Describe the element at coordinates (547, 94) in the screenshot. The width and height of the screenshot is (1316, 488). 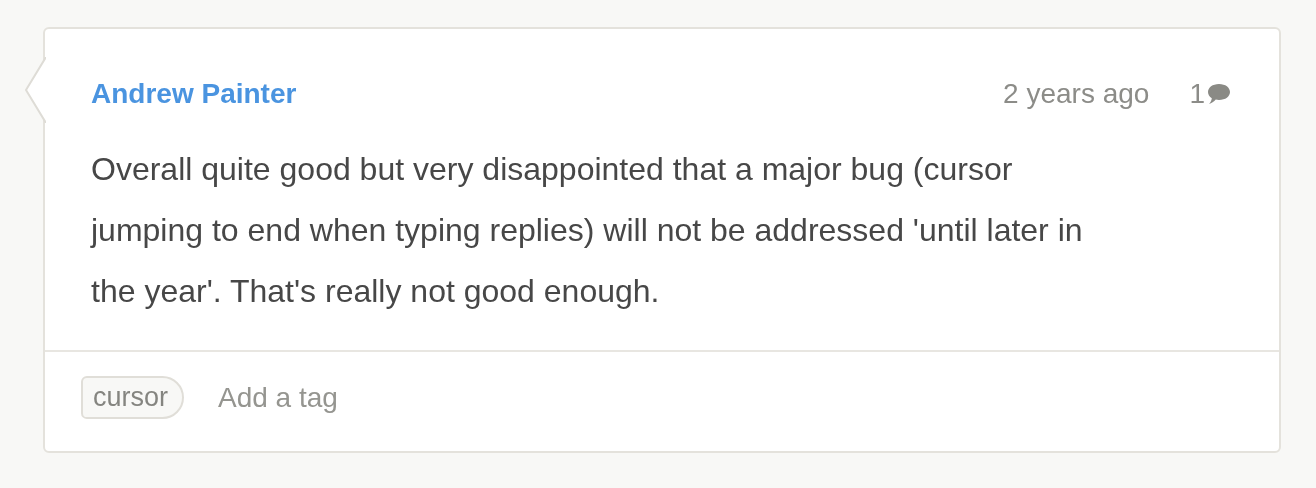
I see `author-link: Andrew Painter` at that location.